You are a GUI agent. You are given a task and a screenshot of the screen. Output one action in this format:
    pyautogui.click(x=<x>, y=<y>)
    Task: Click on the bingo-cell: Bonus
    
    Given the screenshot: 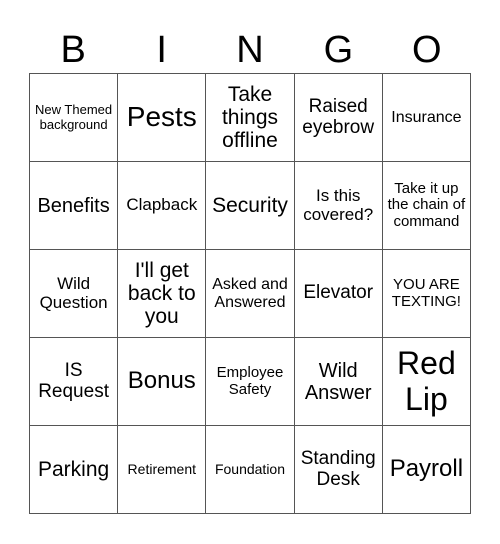 What is the action you would take?
    pyautogui.click(x=162, y=382)
    